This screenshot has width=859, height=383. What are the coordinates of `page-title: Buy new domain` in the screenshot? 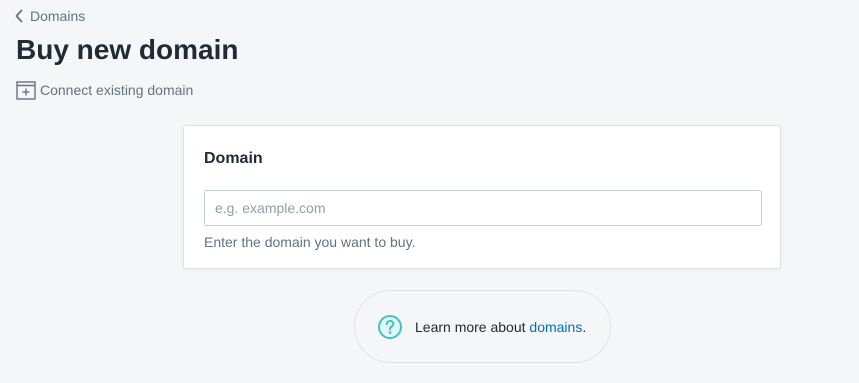 It's located at (127, 49).